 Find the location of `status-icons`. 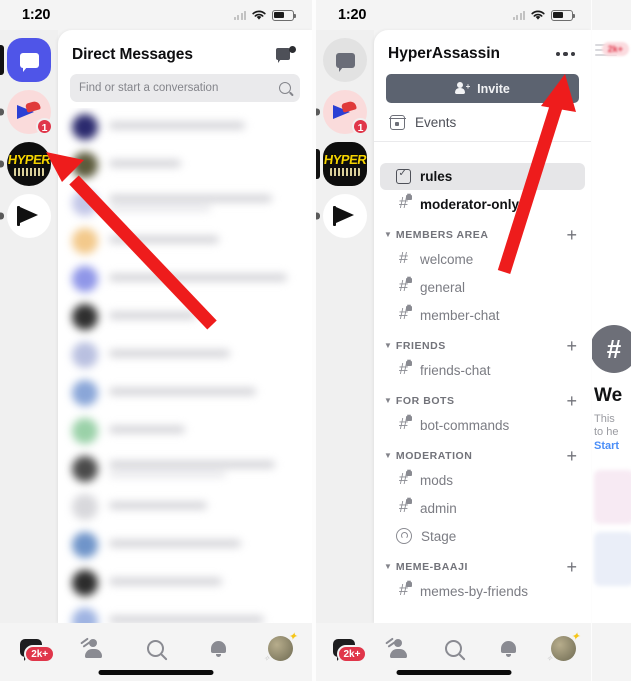

status-icons is located at coordinates (544, 15).